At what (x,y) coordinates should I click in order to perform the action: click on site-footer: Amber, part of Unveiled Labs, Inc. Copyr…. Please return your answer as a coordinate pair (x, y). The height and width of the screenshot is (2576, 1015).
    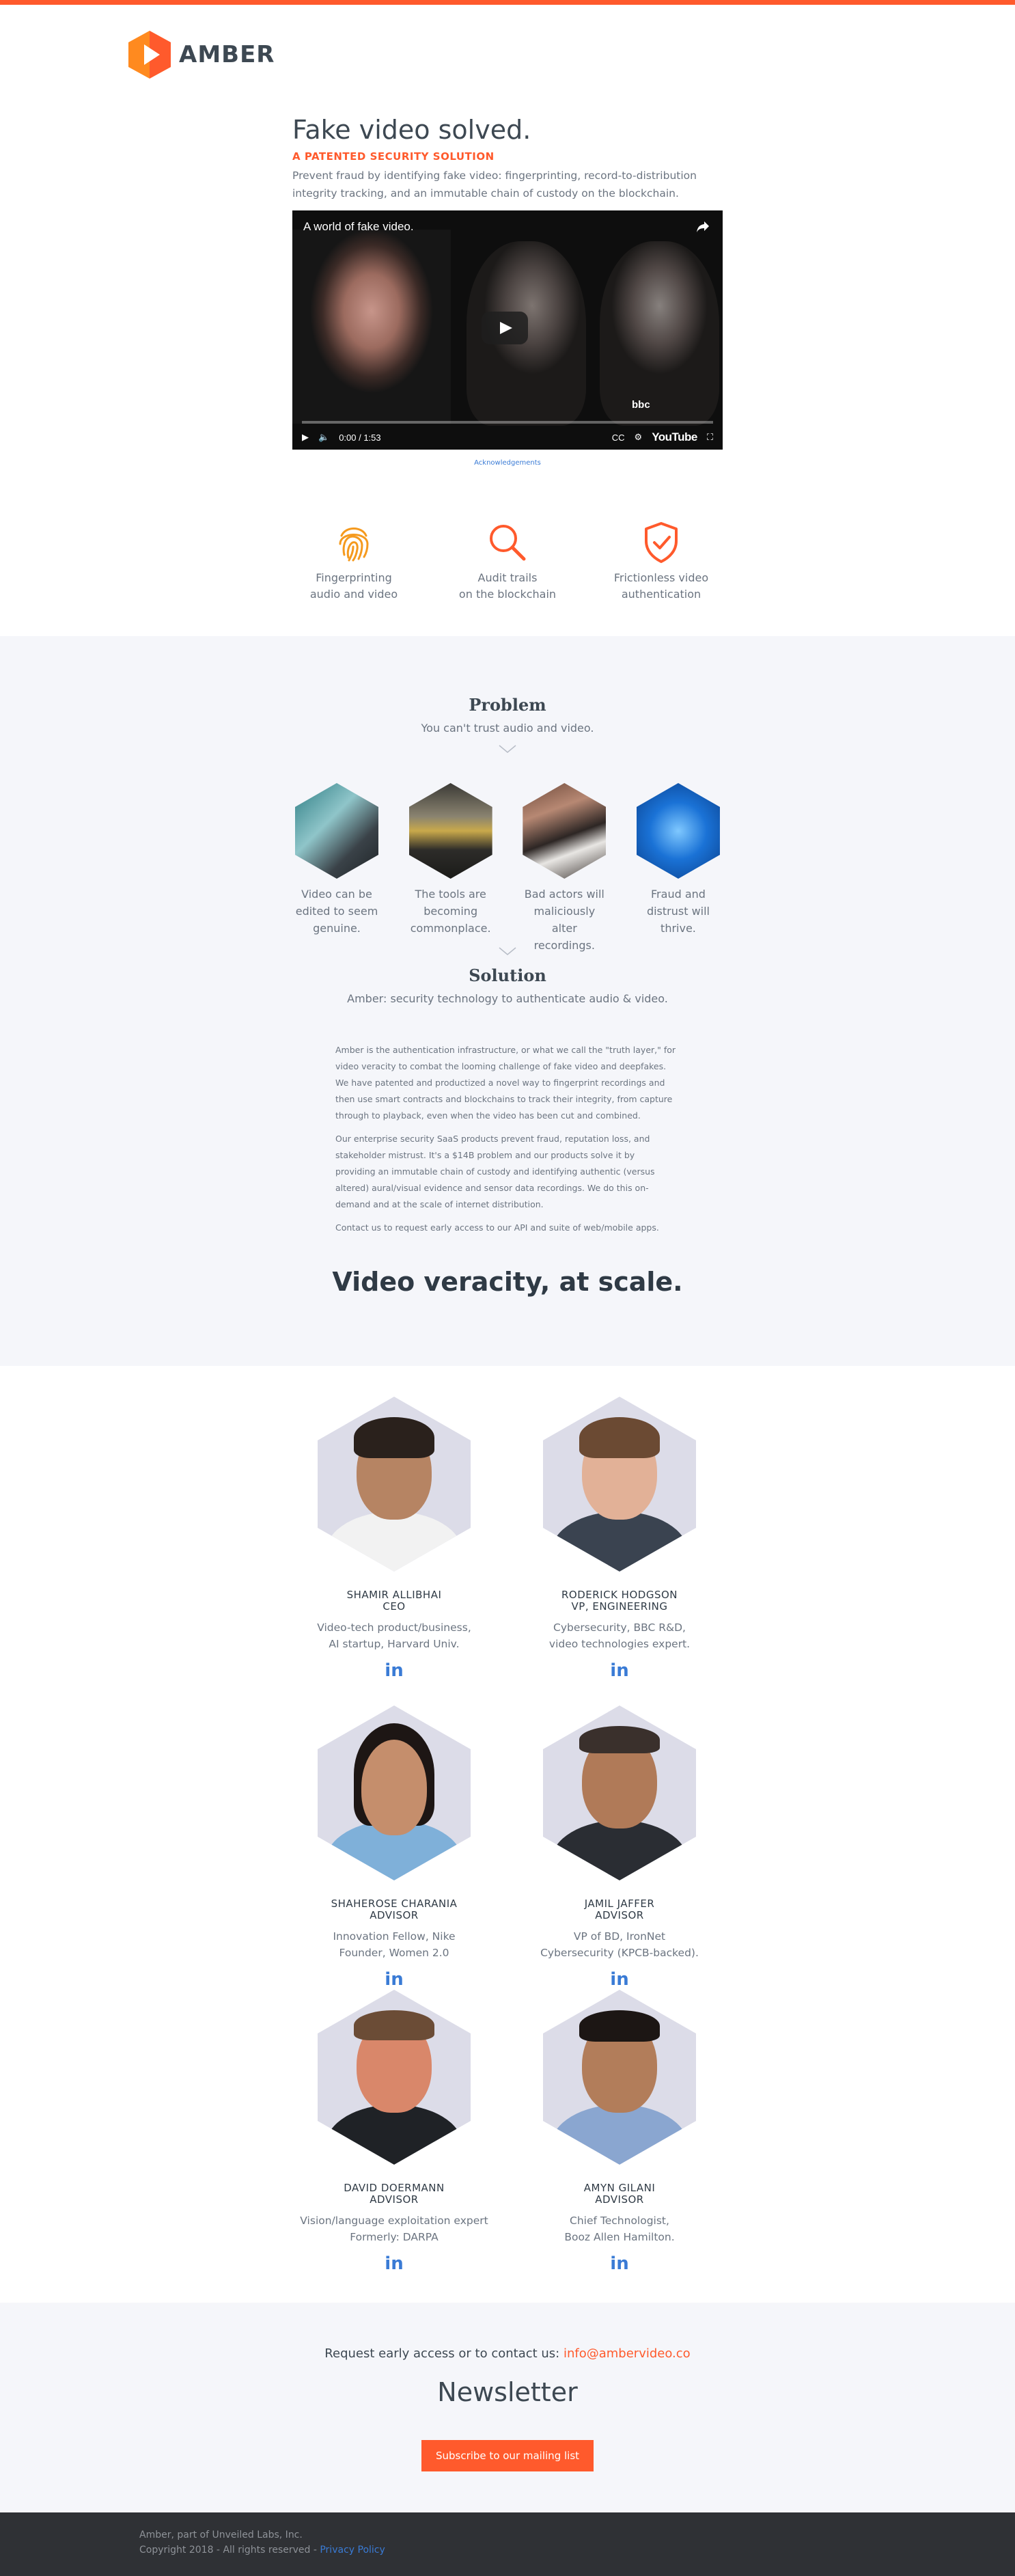
    Looking at the image, I should click on (507, 2544).